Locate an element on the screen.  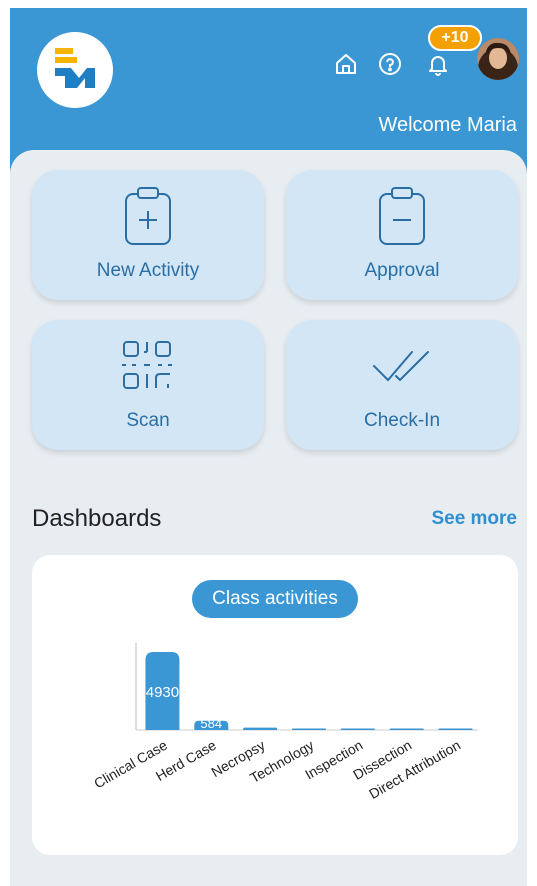
x-tick-label: Clinical Case is located at coordinates (130, 764).